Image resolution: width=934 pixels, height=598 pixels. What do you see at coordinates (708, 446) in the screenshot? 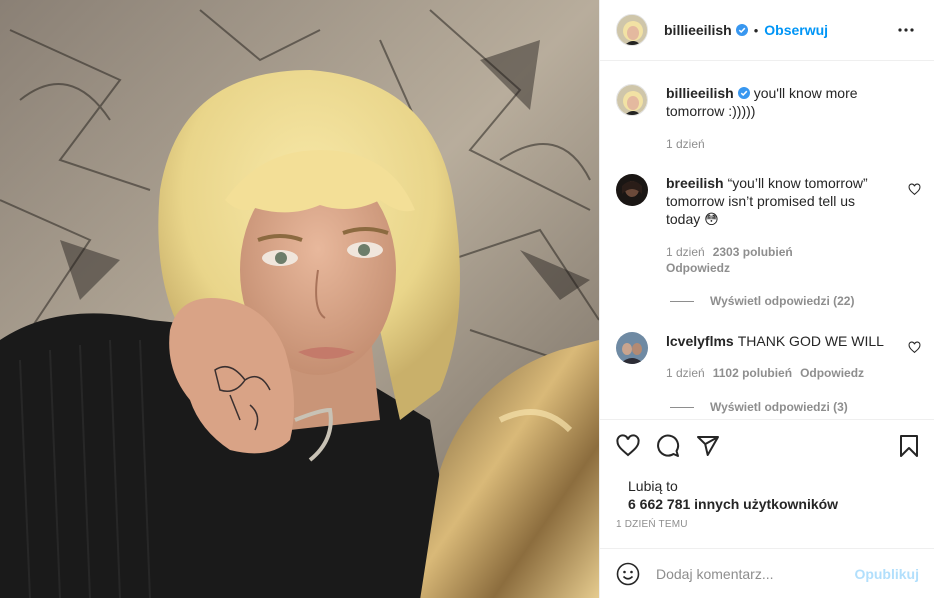
I see `share-icon` at bounding box center [708, 446].